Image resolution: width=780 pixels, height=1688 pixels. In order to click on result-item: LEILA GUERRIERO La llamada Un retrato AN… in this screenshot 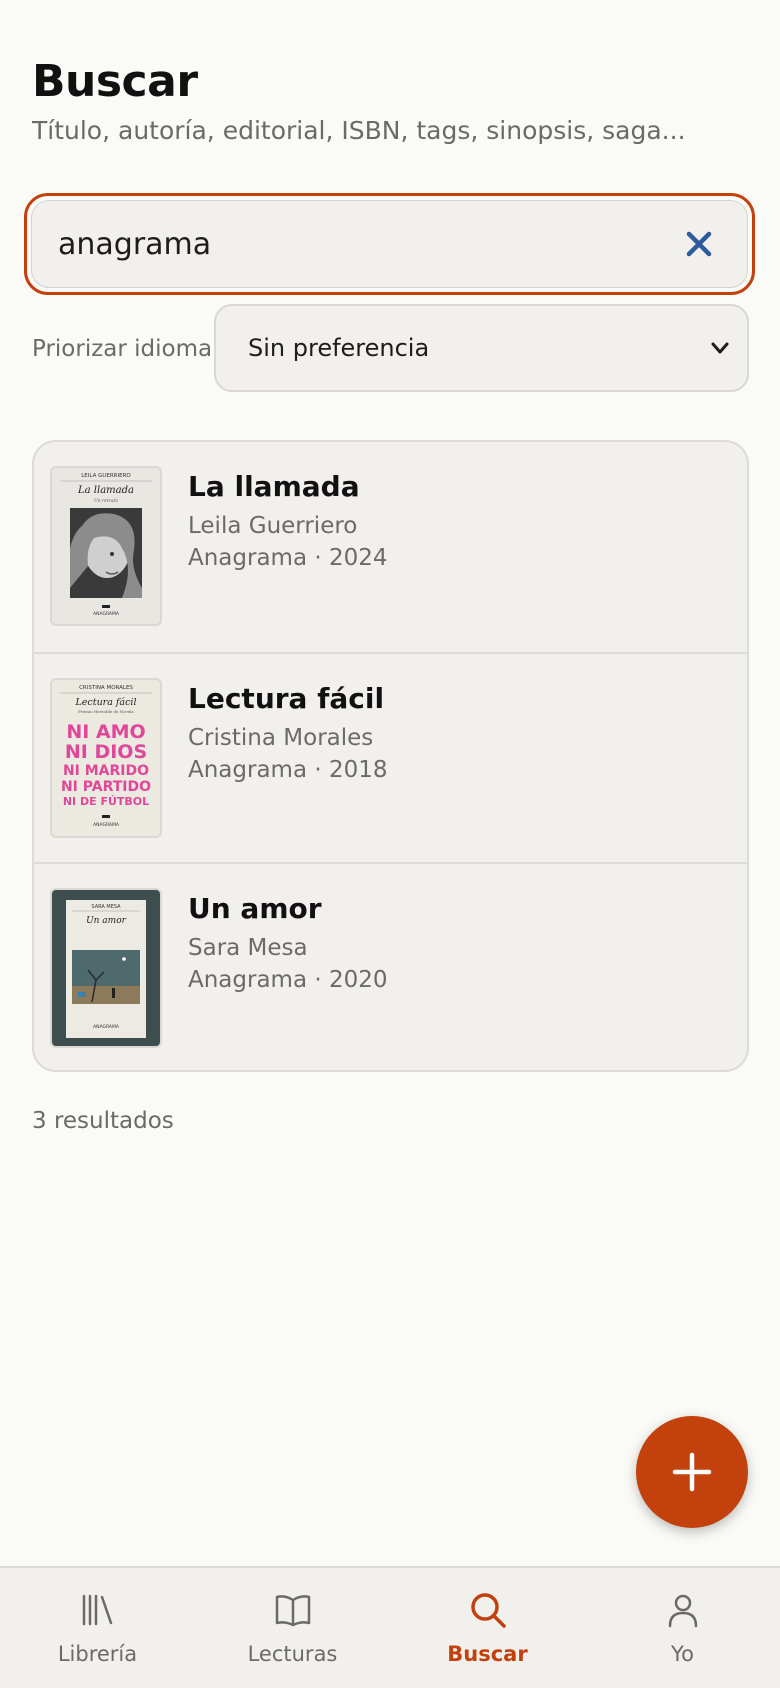, I will do `click(390, 547)`.